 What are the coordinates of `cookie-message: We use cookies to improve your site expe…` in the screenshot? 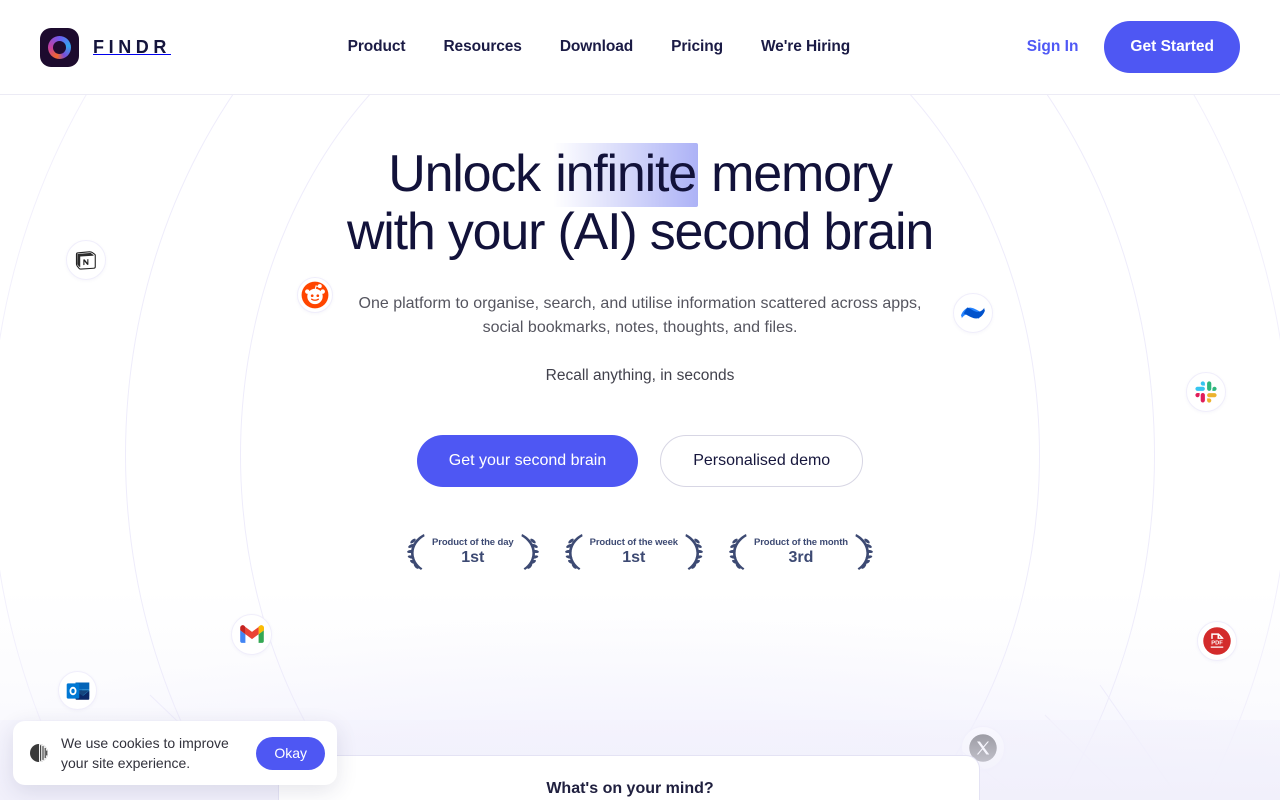 It's located at (145, 753).